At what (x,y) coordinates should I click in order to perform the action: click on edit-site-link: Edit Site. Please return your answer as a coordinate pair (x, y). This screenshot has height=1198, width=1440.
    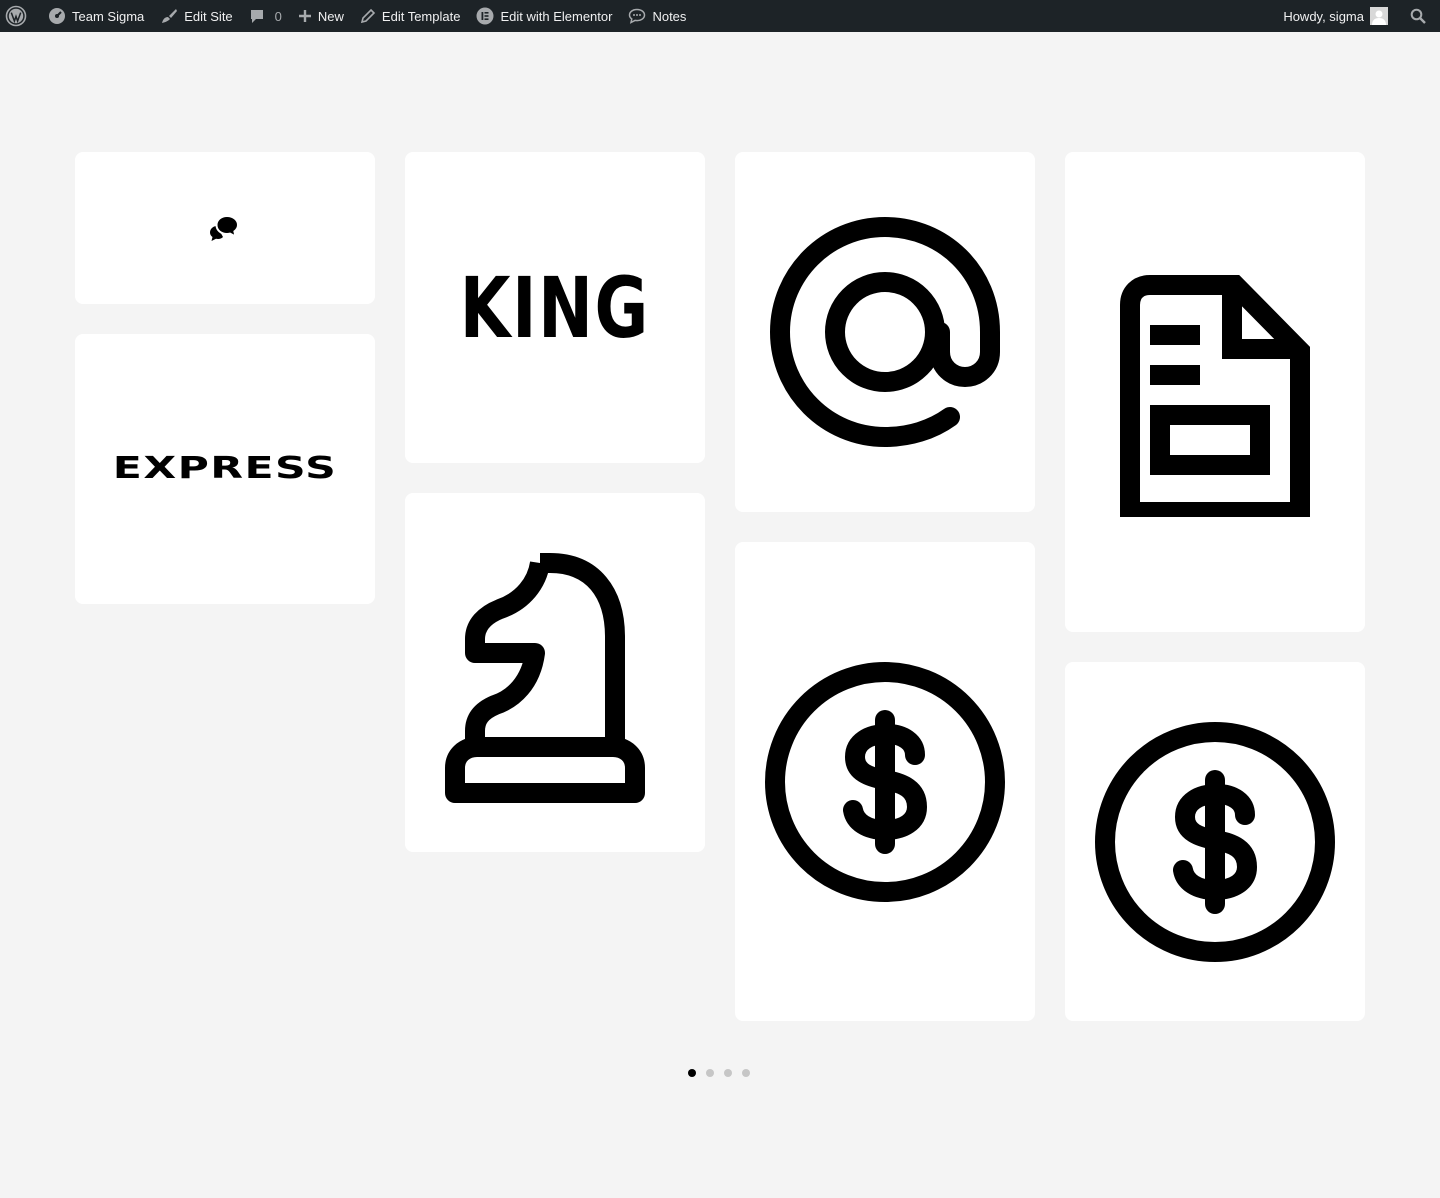
    Looking at the image, I should click on (196, 16).